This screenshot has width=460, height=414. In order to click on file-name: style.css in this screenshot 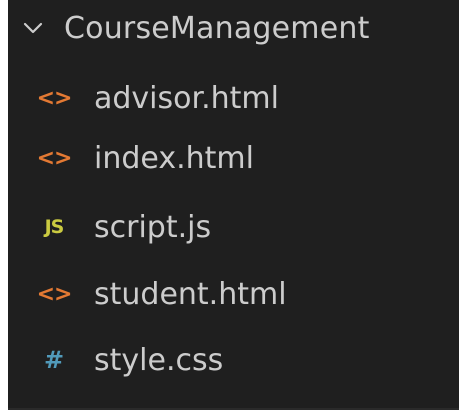, I will do `click(159, 360)`.